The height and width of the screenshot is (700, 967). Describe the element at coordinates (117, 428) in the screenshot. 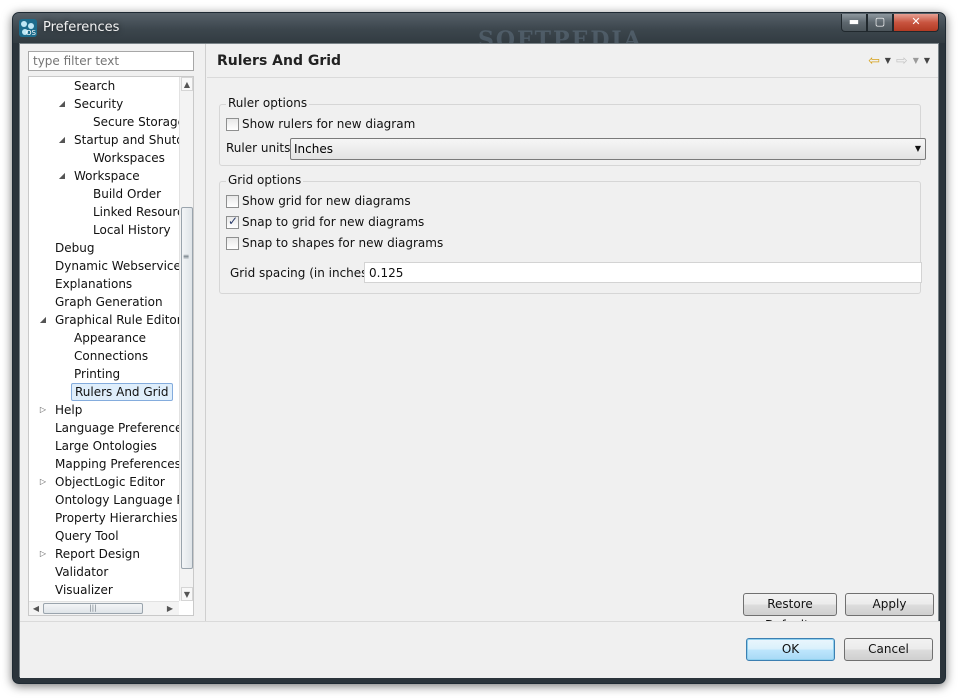

I see `tree-item-label: Language Preferences` at that location.